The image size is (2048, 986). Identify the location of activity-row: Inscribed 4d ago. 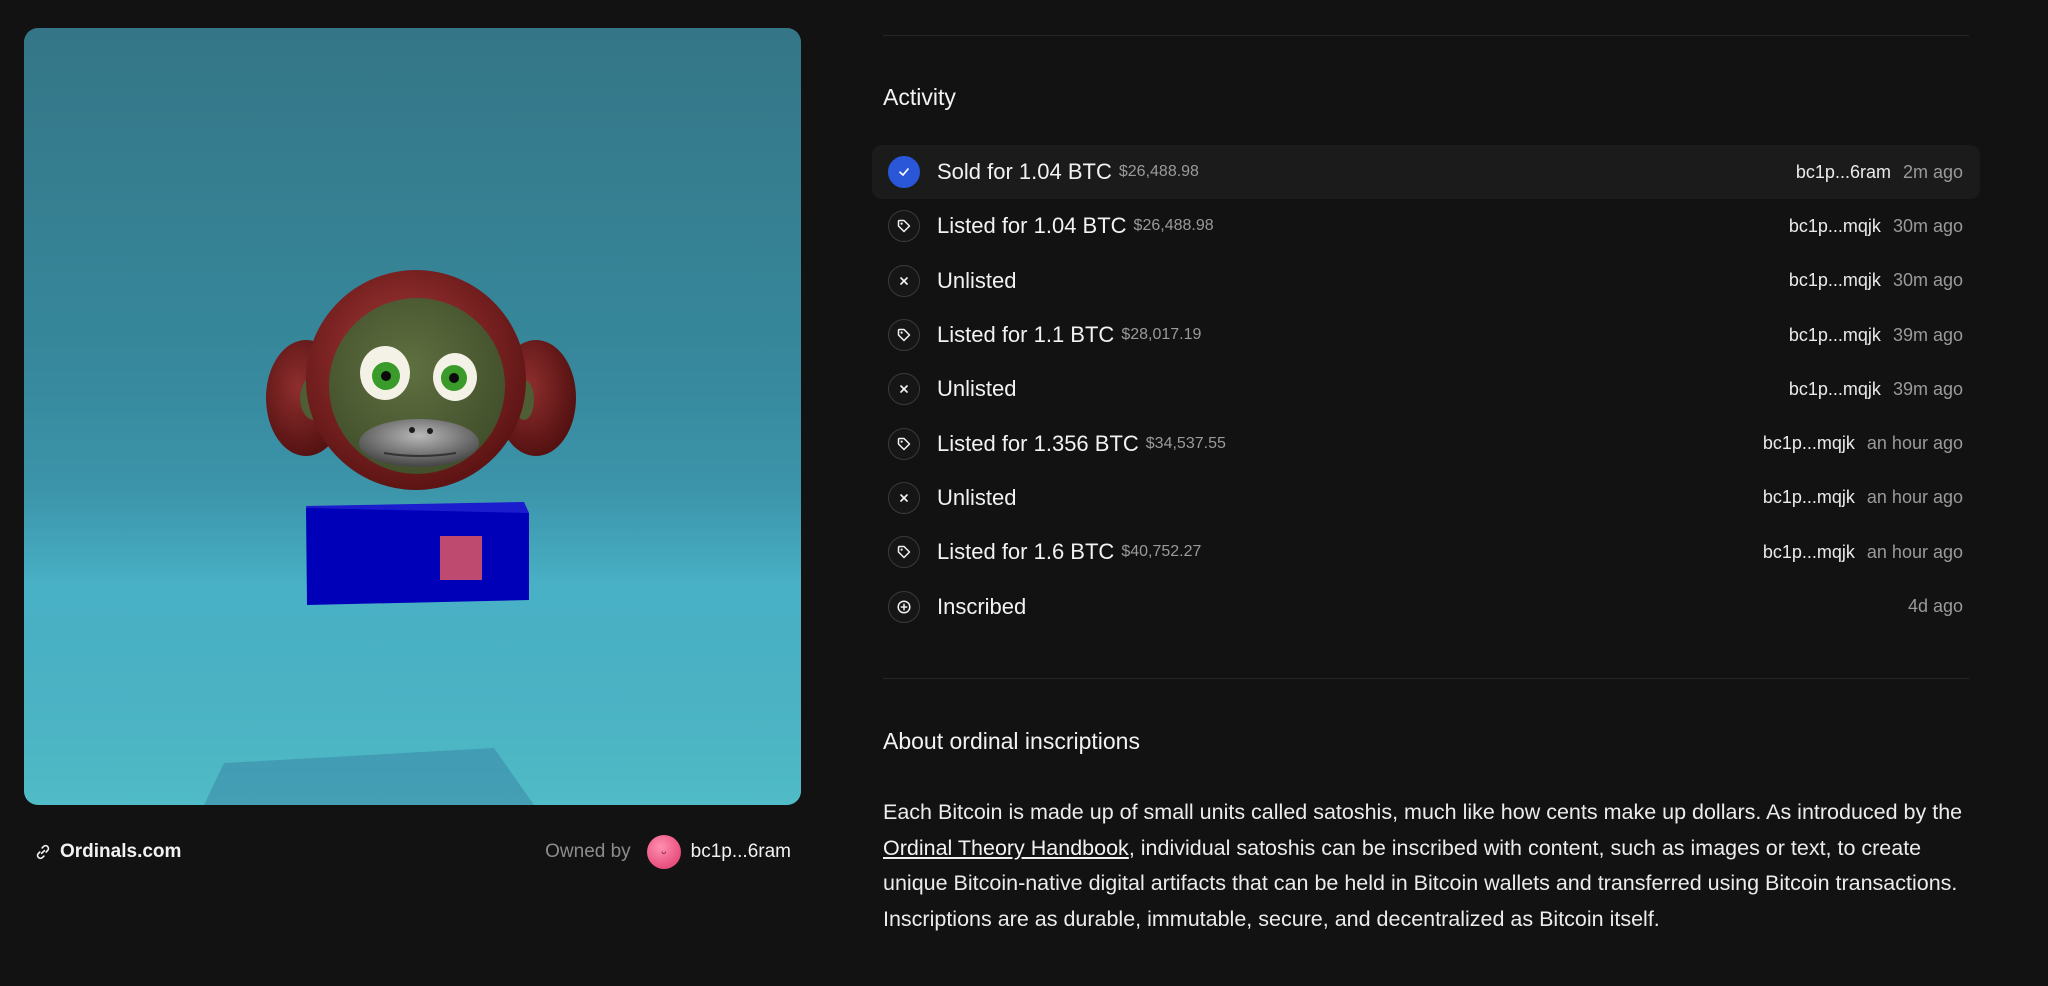
(1426, 606).